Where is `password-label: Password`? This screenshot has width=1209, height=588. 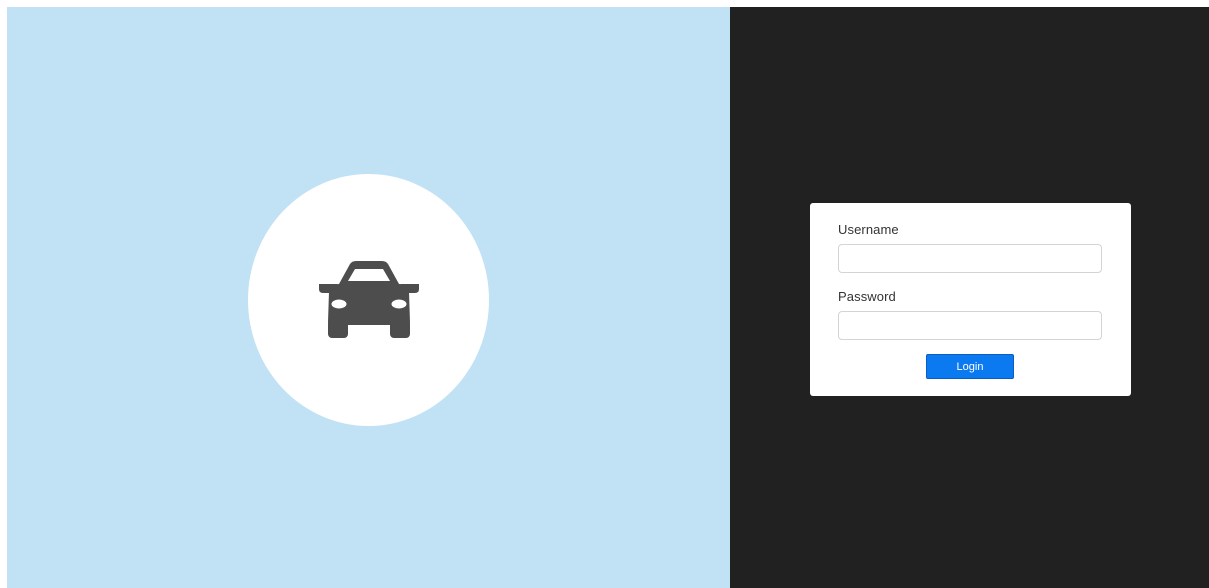
password-label: Password is located at coordinates (867, 296).